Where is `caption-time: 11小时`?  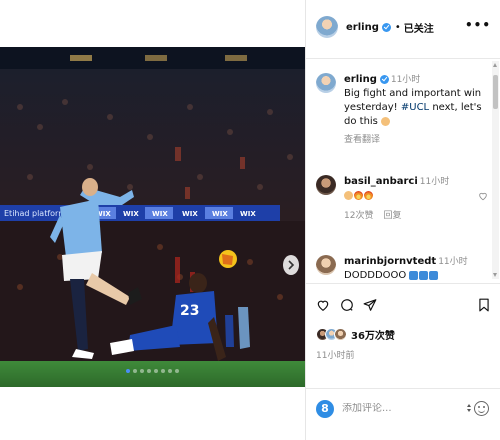
caption-time: 11小时 is located at coordinates (405, 80).